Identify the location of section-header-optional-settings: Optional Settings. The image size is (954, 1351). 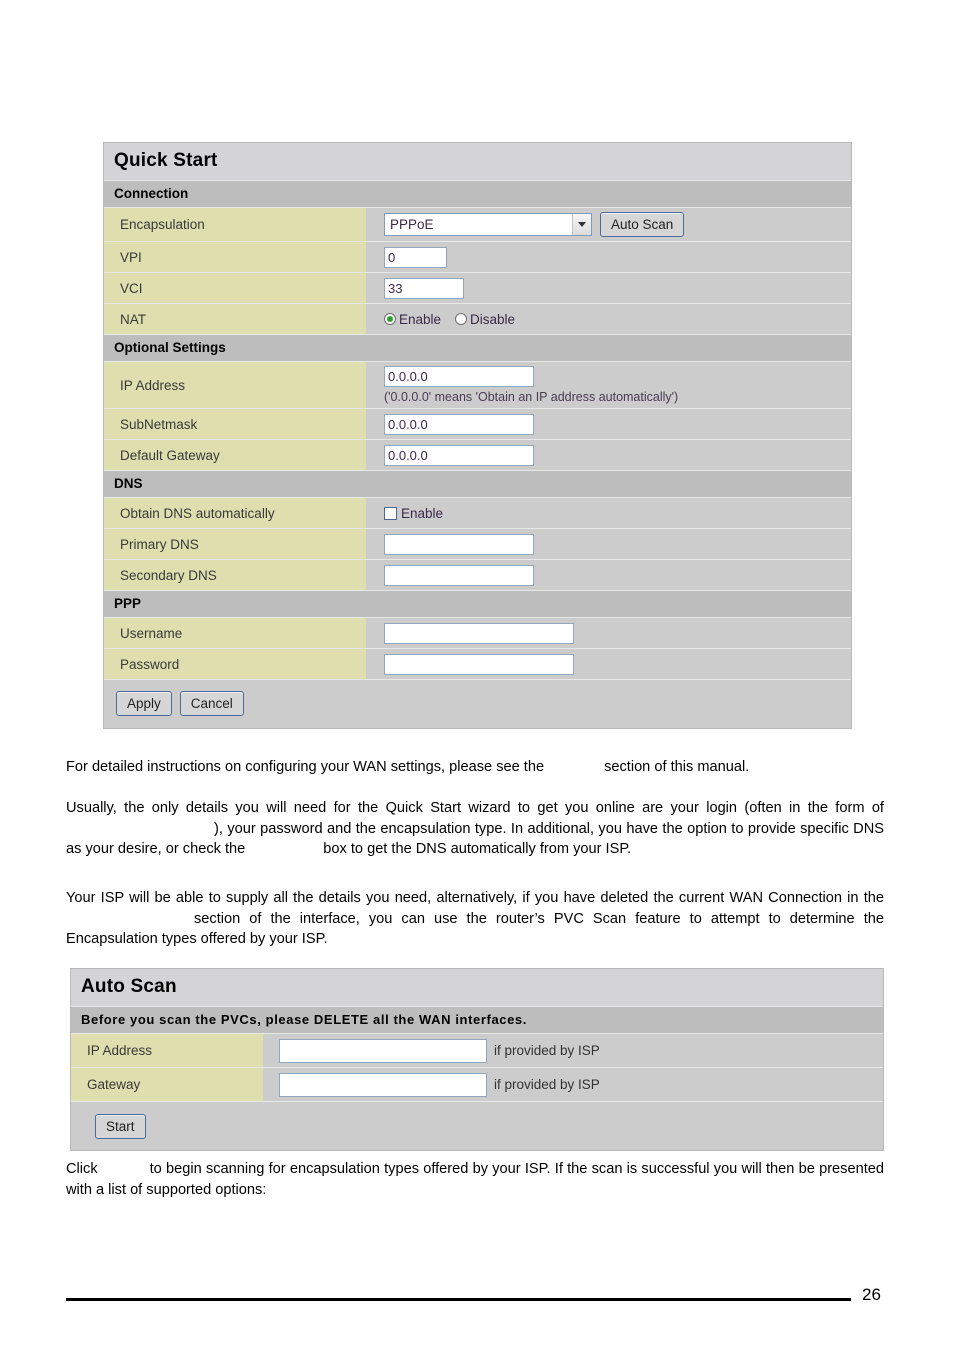
(477, 347).